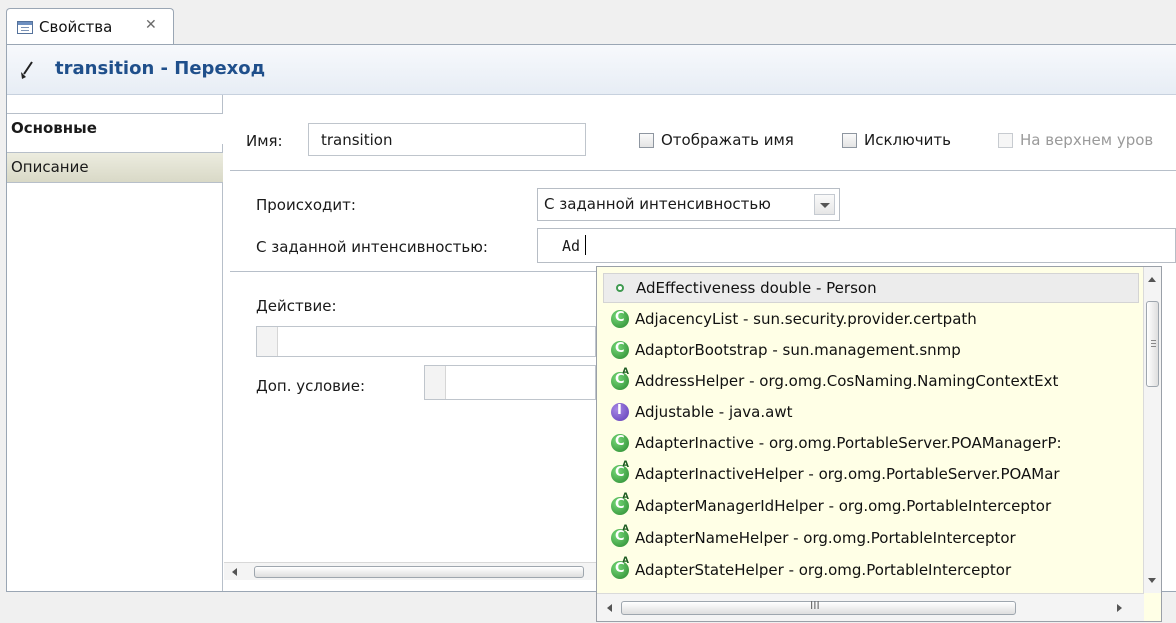  Describe the element at coordinates (871, 288) in the screenshot. I see `list-item: AdEffectiveness double - Person` at that location.